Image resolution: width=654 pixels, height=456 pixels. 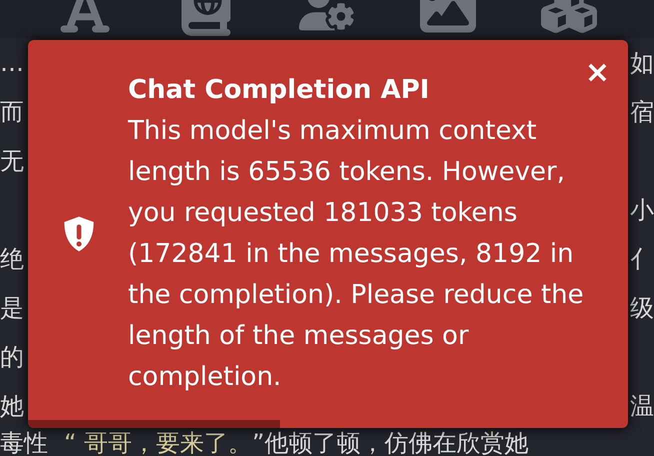 What do you see at coordinates (642, 406) in the screenshot?
I see `story-text: 温` at bounding box center [642, 406].